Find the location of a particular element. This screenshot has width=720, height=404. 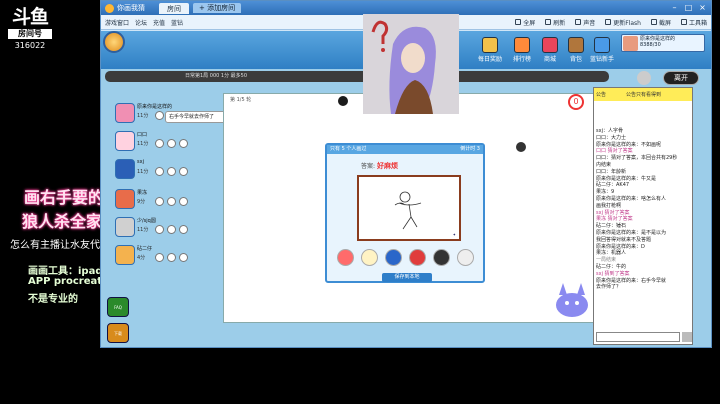

player-item: 砧二仔 4分 is located at coordinates (168, 255).